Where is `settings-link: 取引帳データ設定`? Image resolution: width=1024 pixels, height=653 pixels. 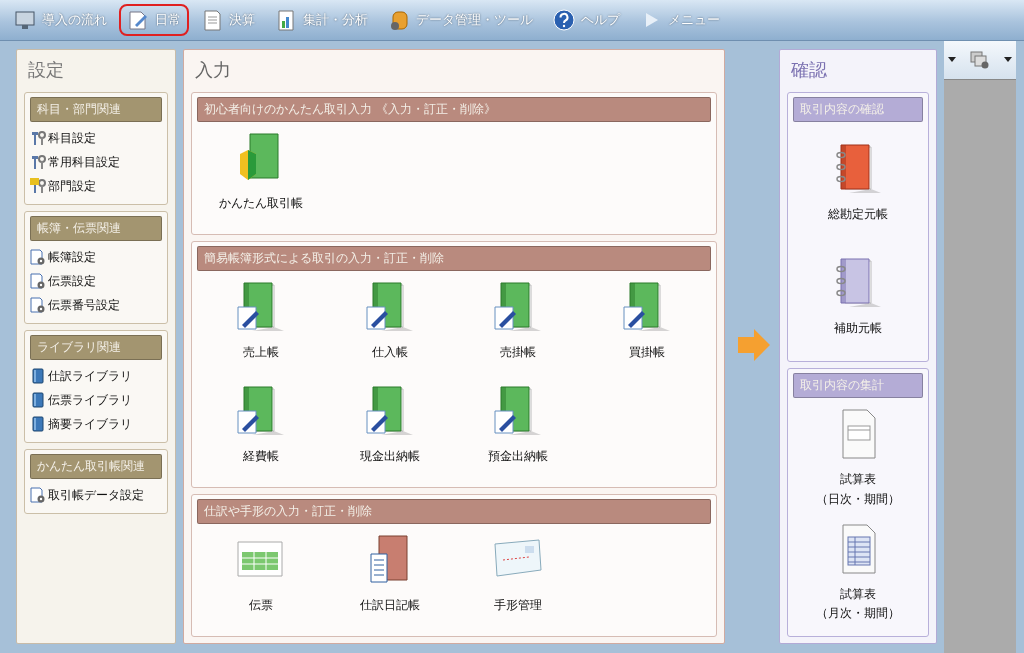
settings-link: 取引帳データ設定 is located at coordinates (96, 495).